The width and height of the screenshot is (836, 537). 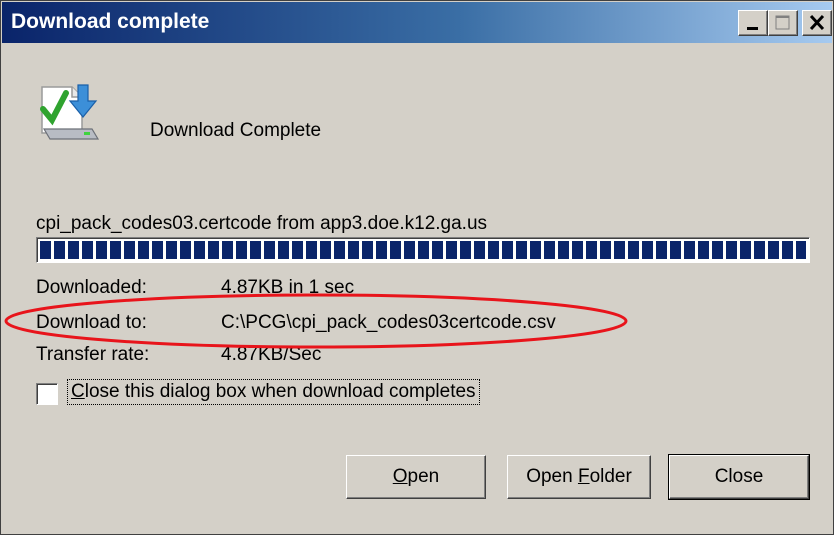 What do you see at coordinates (271, 354) in the screenshot?
I see `detail-value: 4.87KB/Sec` at bounding box center [271, 354].